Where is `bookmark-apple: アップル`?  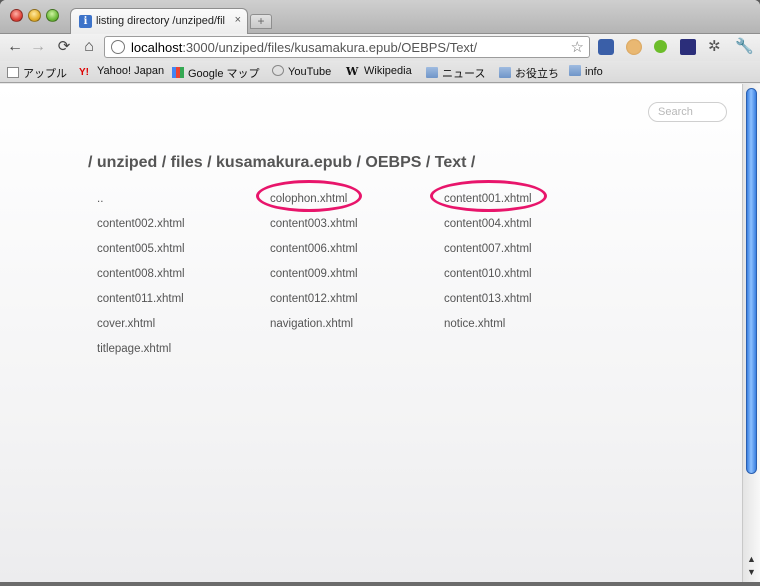
bookmark-apple: アップル is located at coordinates (37, 73).